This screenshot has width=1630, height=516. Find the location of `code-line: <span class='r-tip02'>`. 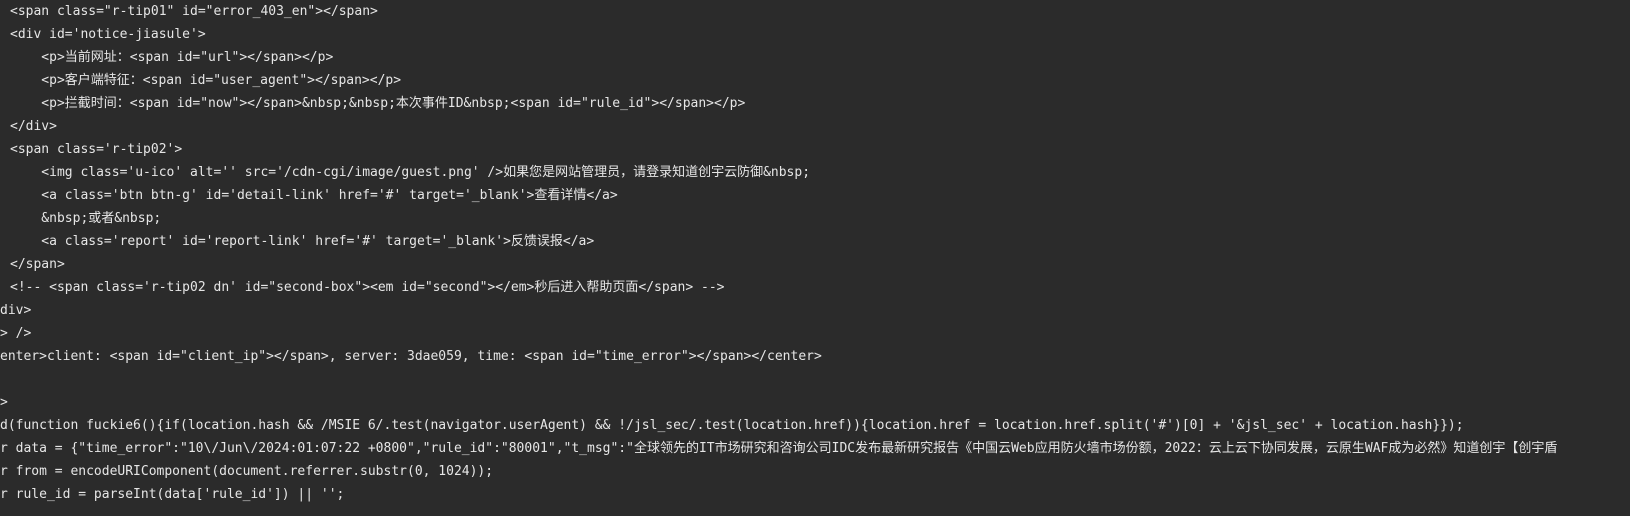

code-line: <span class='r-tip02'> is located at coordinates (96, 149).